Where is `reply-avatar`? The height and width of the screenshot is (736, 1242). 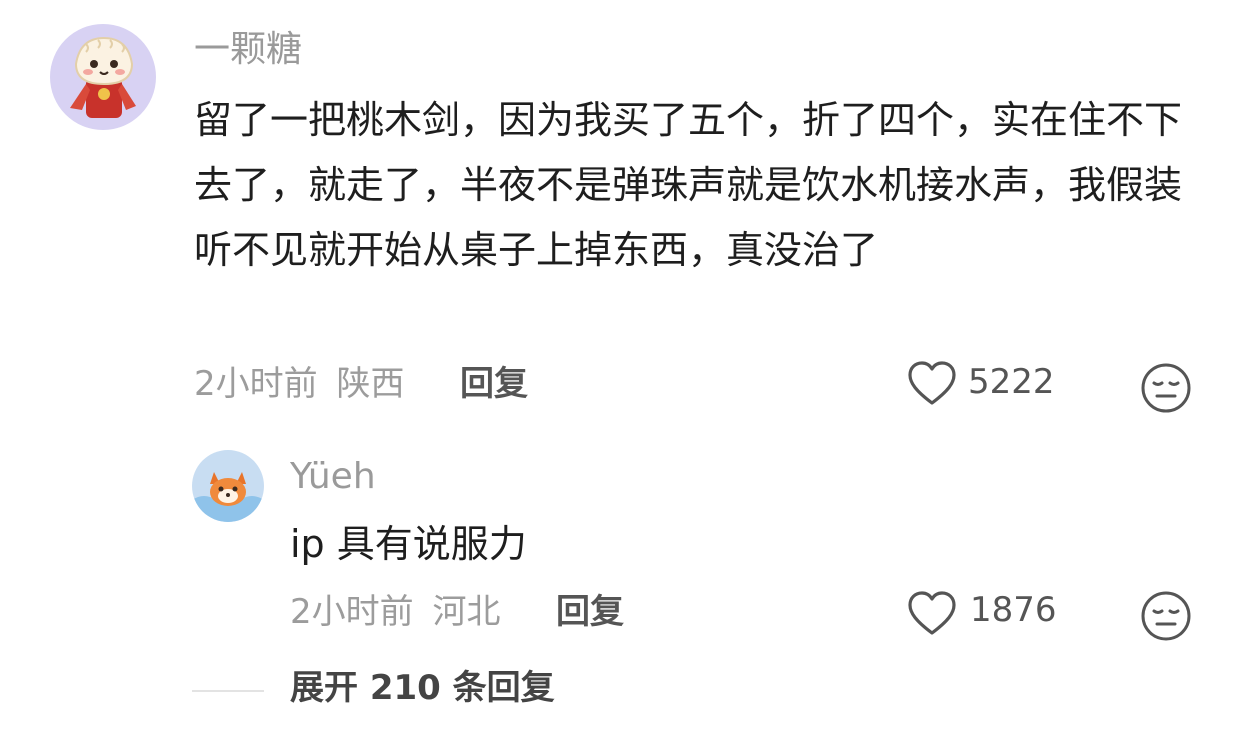 reply-avatar is located at coordinates (228, 486).